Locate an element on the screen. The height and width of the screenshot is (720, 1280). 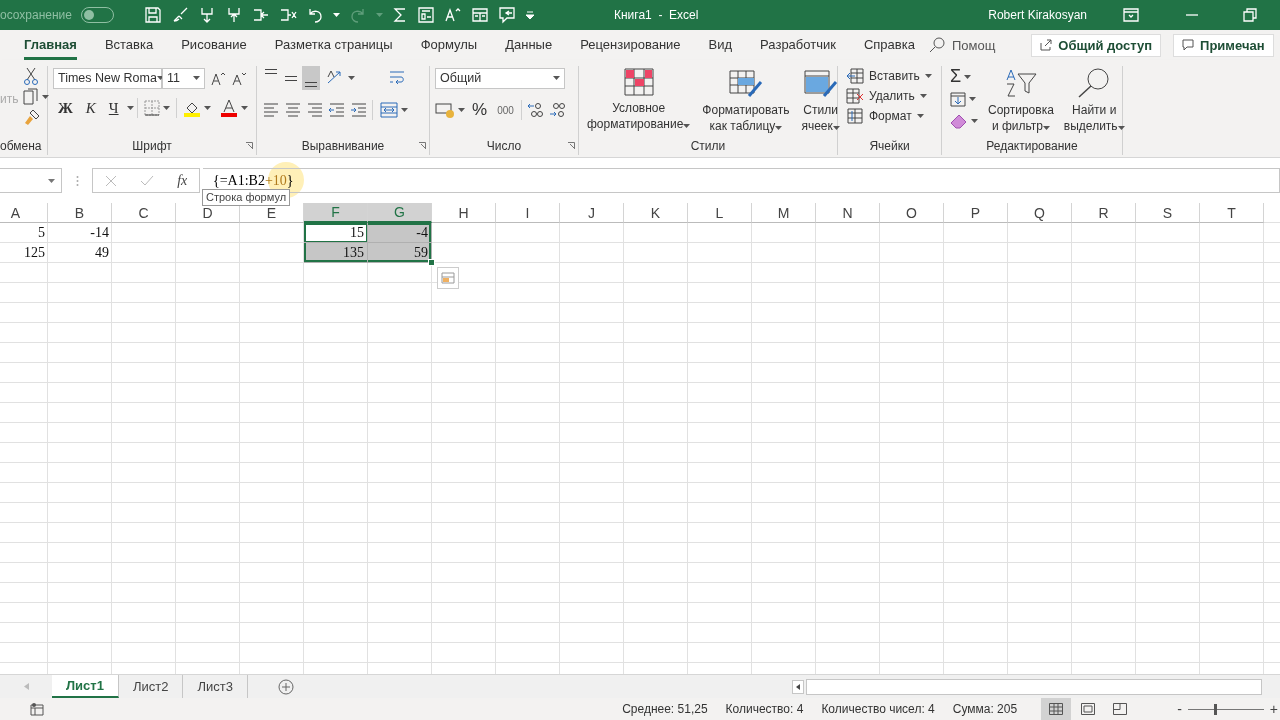
font-size-field: 11 is located at coordinates (183, 78).